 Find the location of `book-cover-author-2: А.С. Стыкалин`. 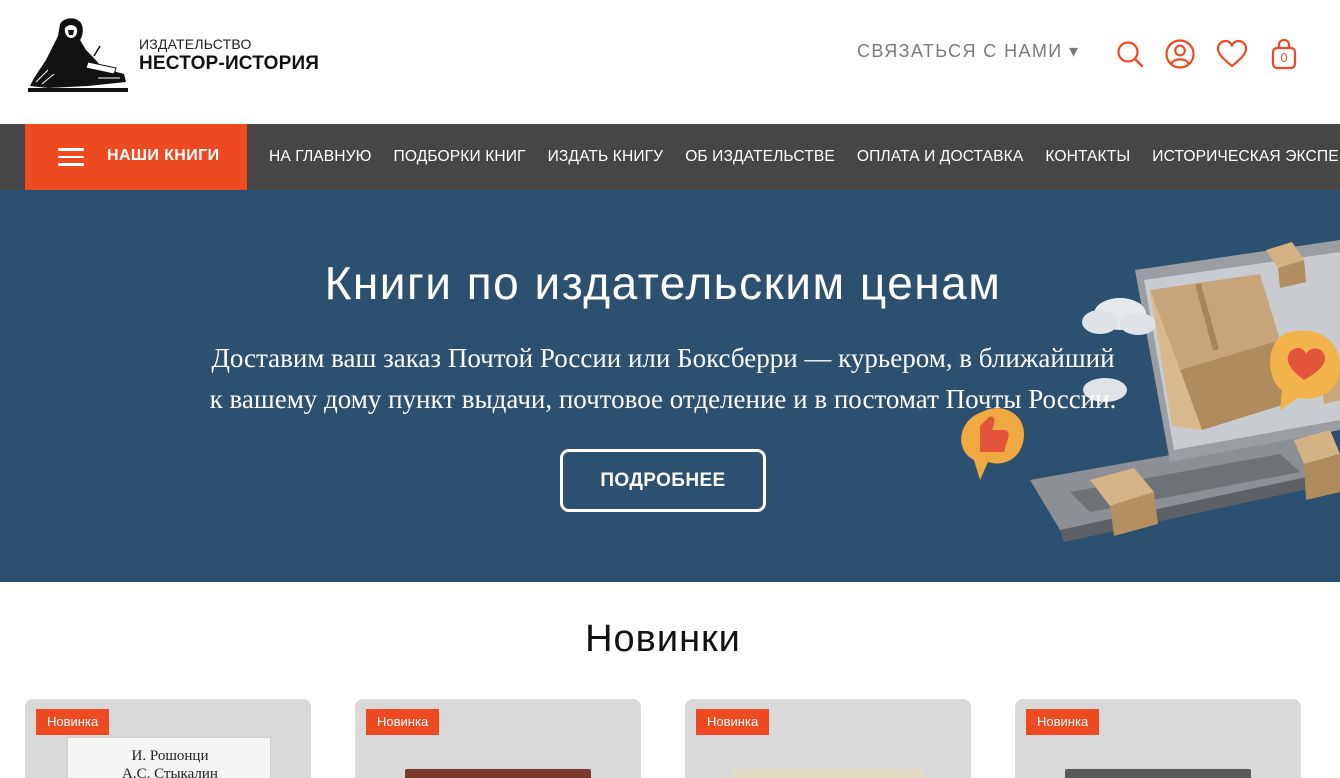

book-cover-author-2: А.С. Стыкалин is located at coordinates (170, 772).